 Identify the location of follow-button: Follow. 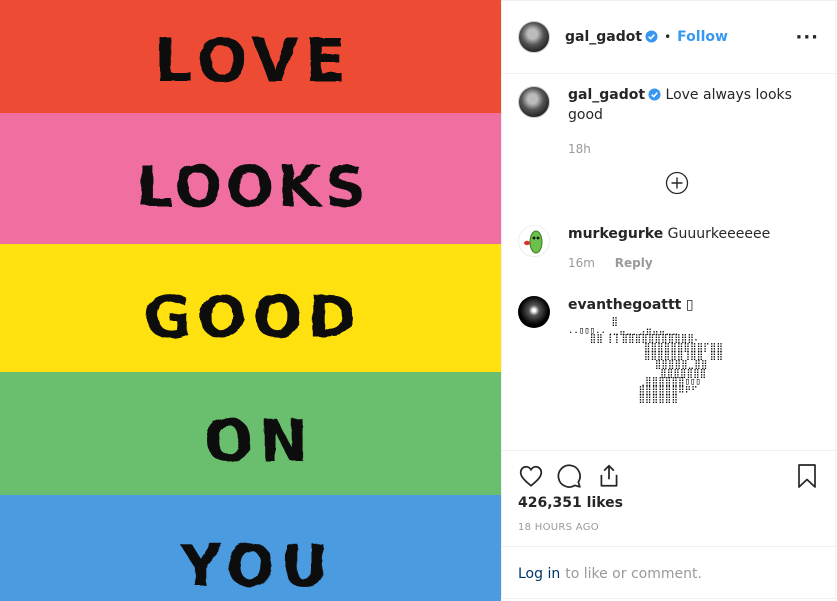
(702, 37).